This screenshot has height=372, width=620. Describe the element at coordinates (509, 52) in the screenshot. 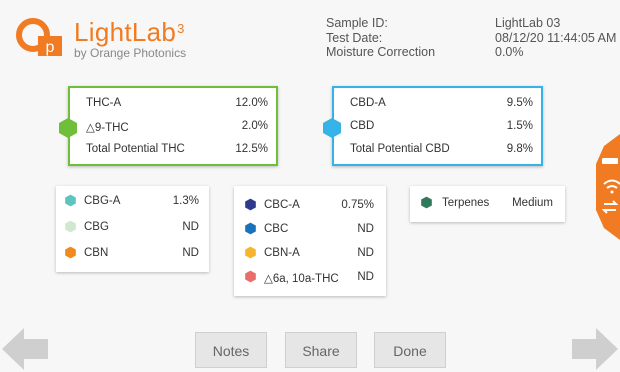

I see `moisture-value: 0.0%` at that location.